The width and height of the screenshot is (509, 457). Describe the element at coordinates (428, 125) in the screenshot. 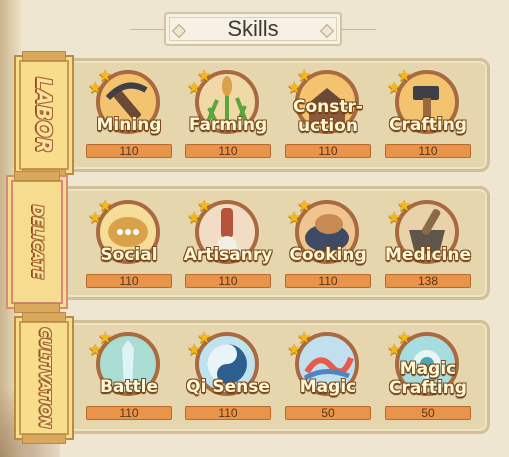

I see `skill-name: Crafting` at that location.